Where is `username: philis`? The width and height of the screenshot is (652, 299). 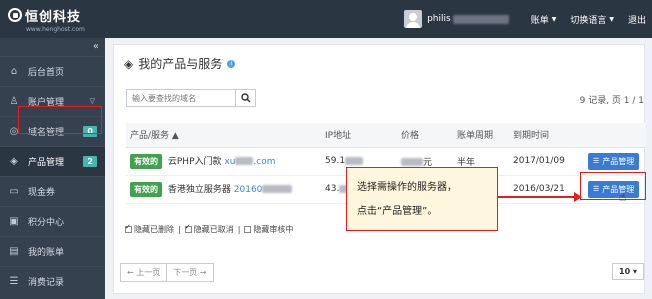 username: philis is located at coordinates (439, 19).